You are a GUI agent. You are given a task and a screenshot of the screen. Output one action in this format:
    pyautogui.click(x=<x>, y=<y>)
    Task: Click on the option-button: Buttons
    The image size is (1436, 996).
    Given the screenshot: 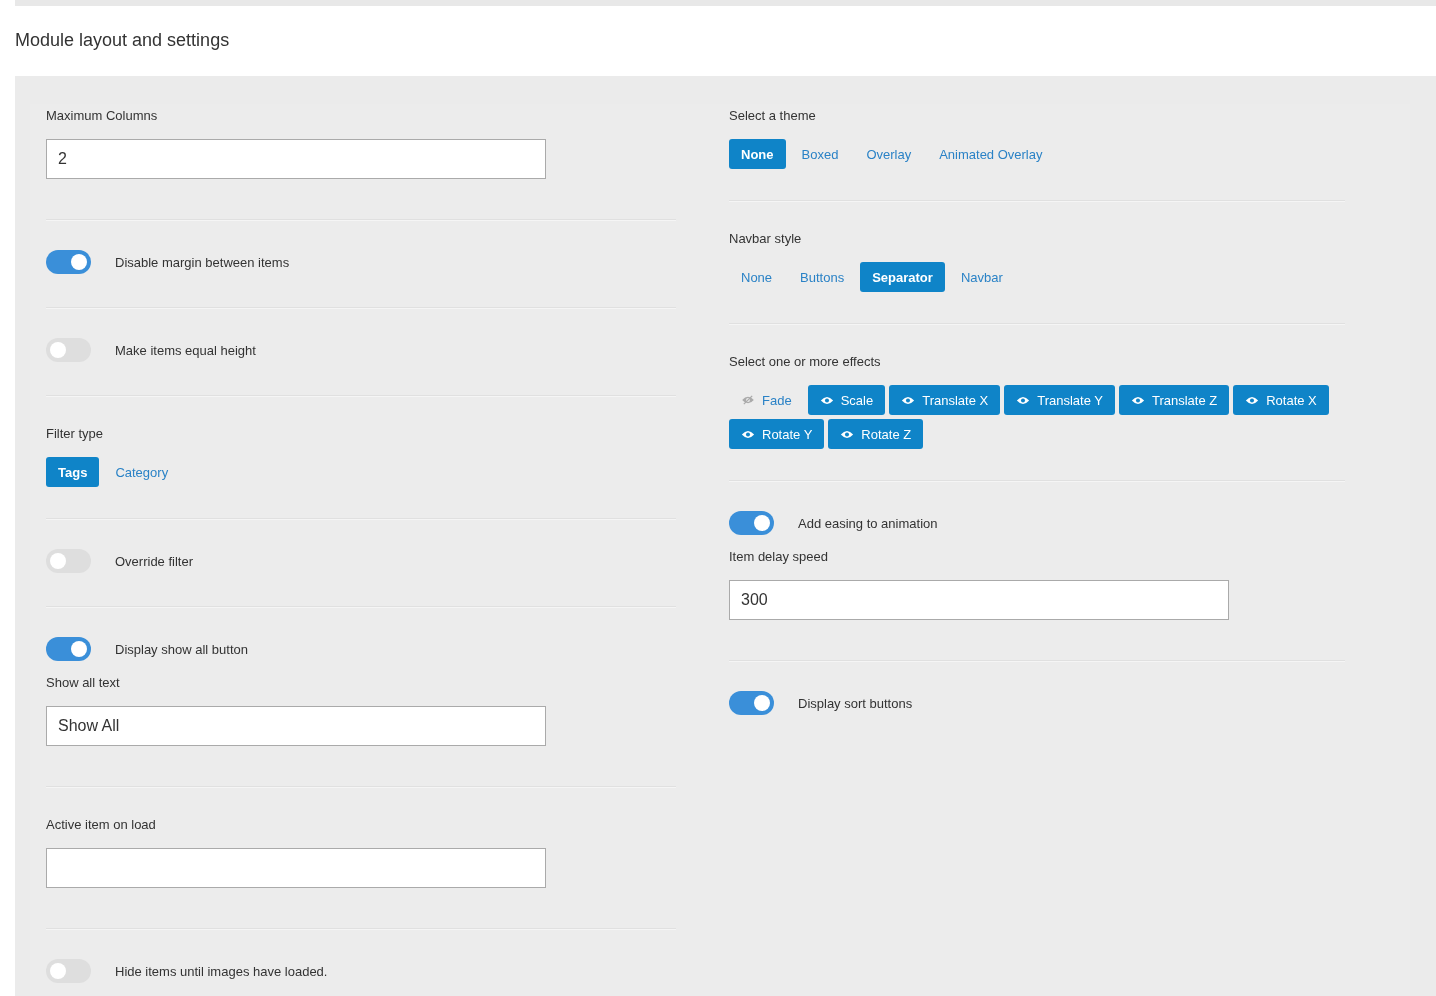 What is the action you would take?
    pyautogui.click(x=822, y=277)
    